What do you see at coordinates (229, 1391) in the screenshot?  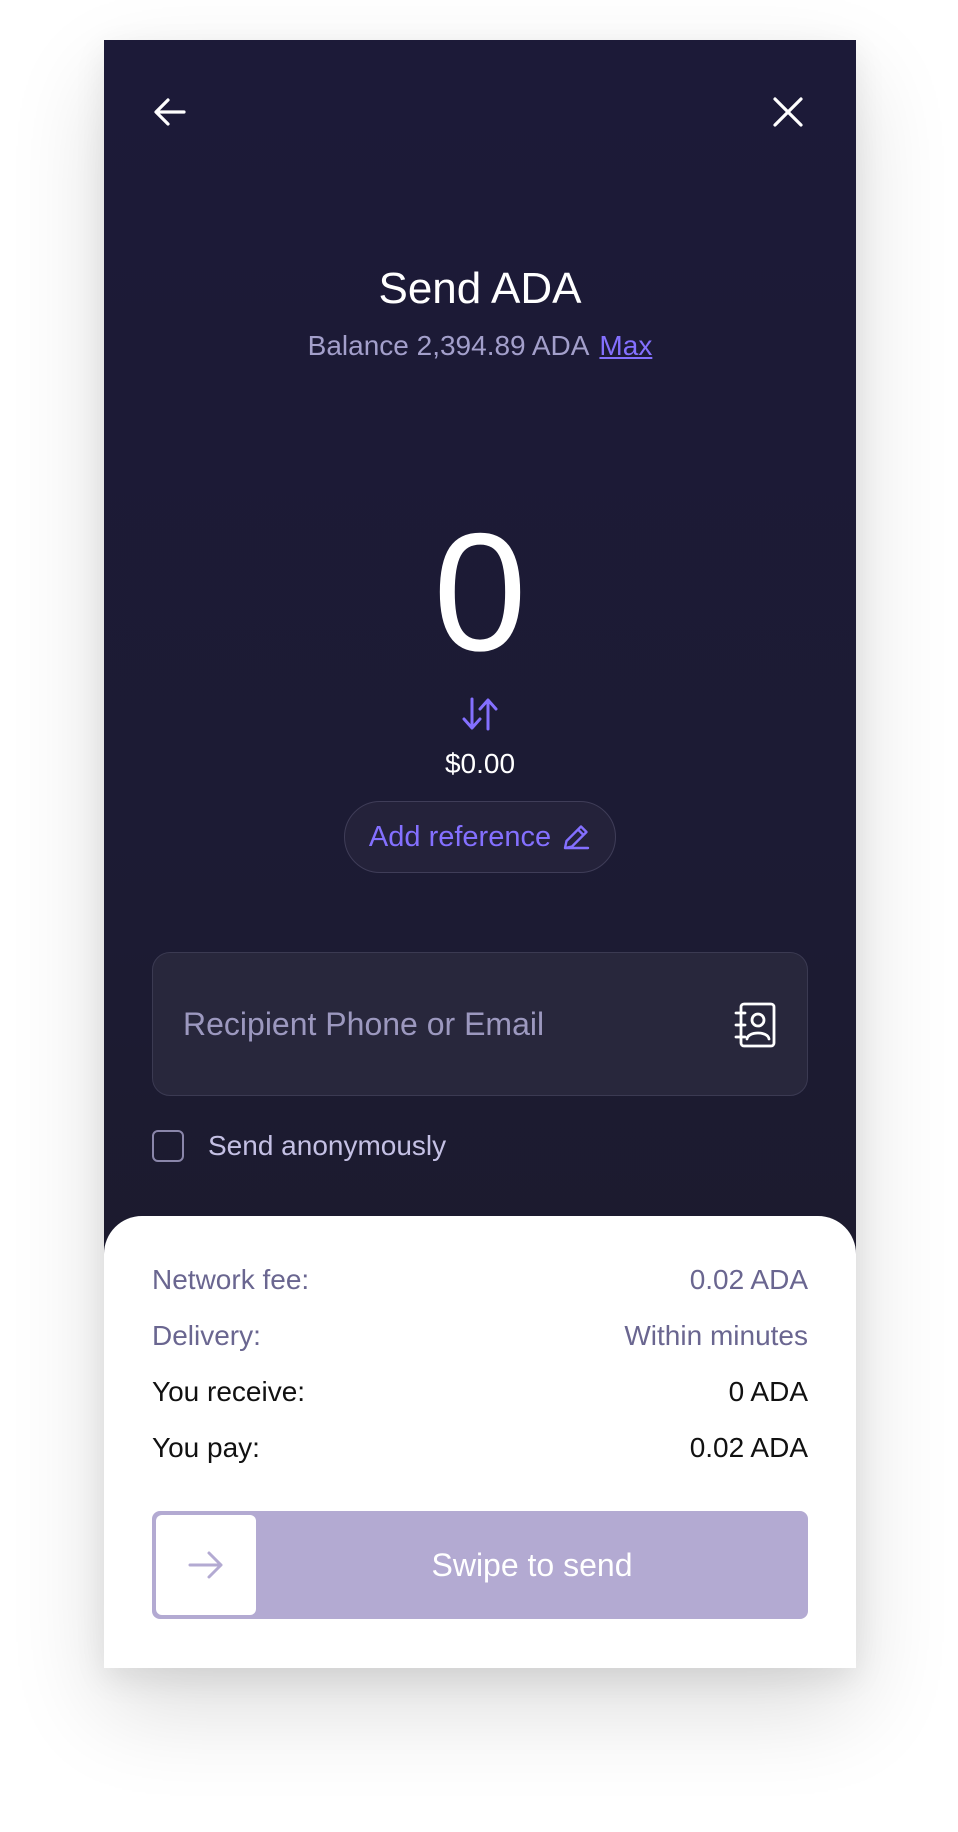 I see `receive-label: You receive:` at bounding box center [229, 1391].